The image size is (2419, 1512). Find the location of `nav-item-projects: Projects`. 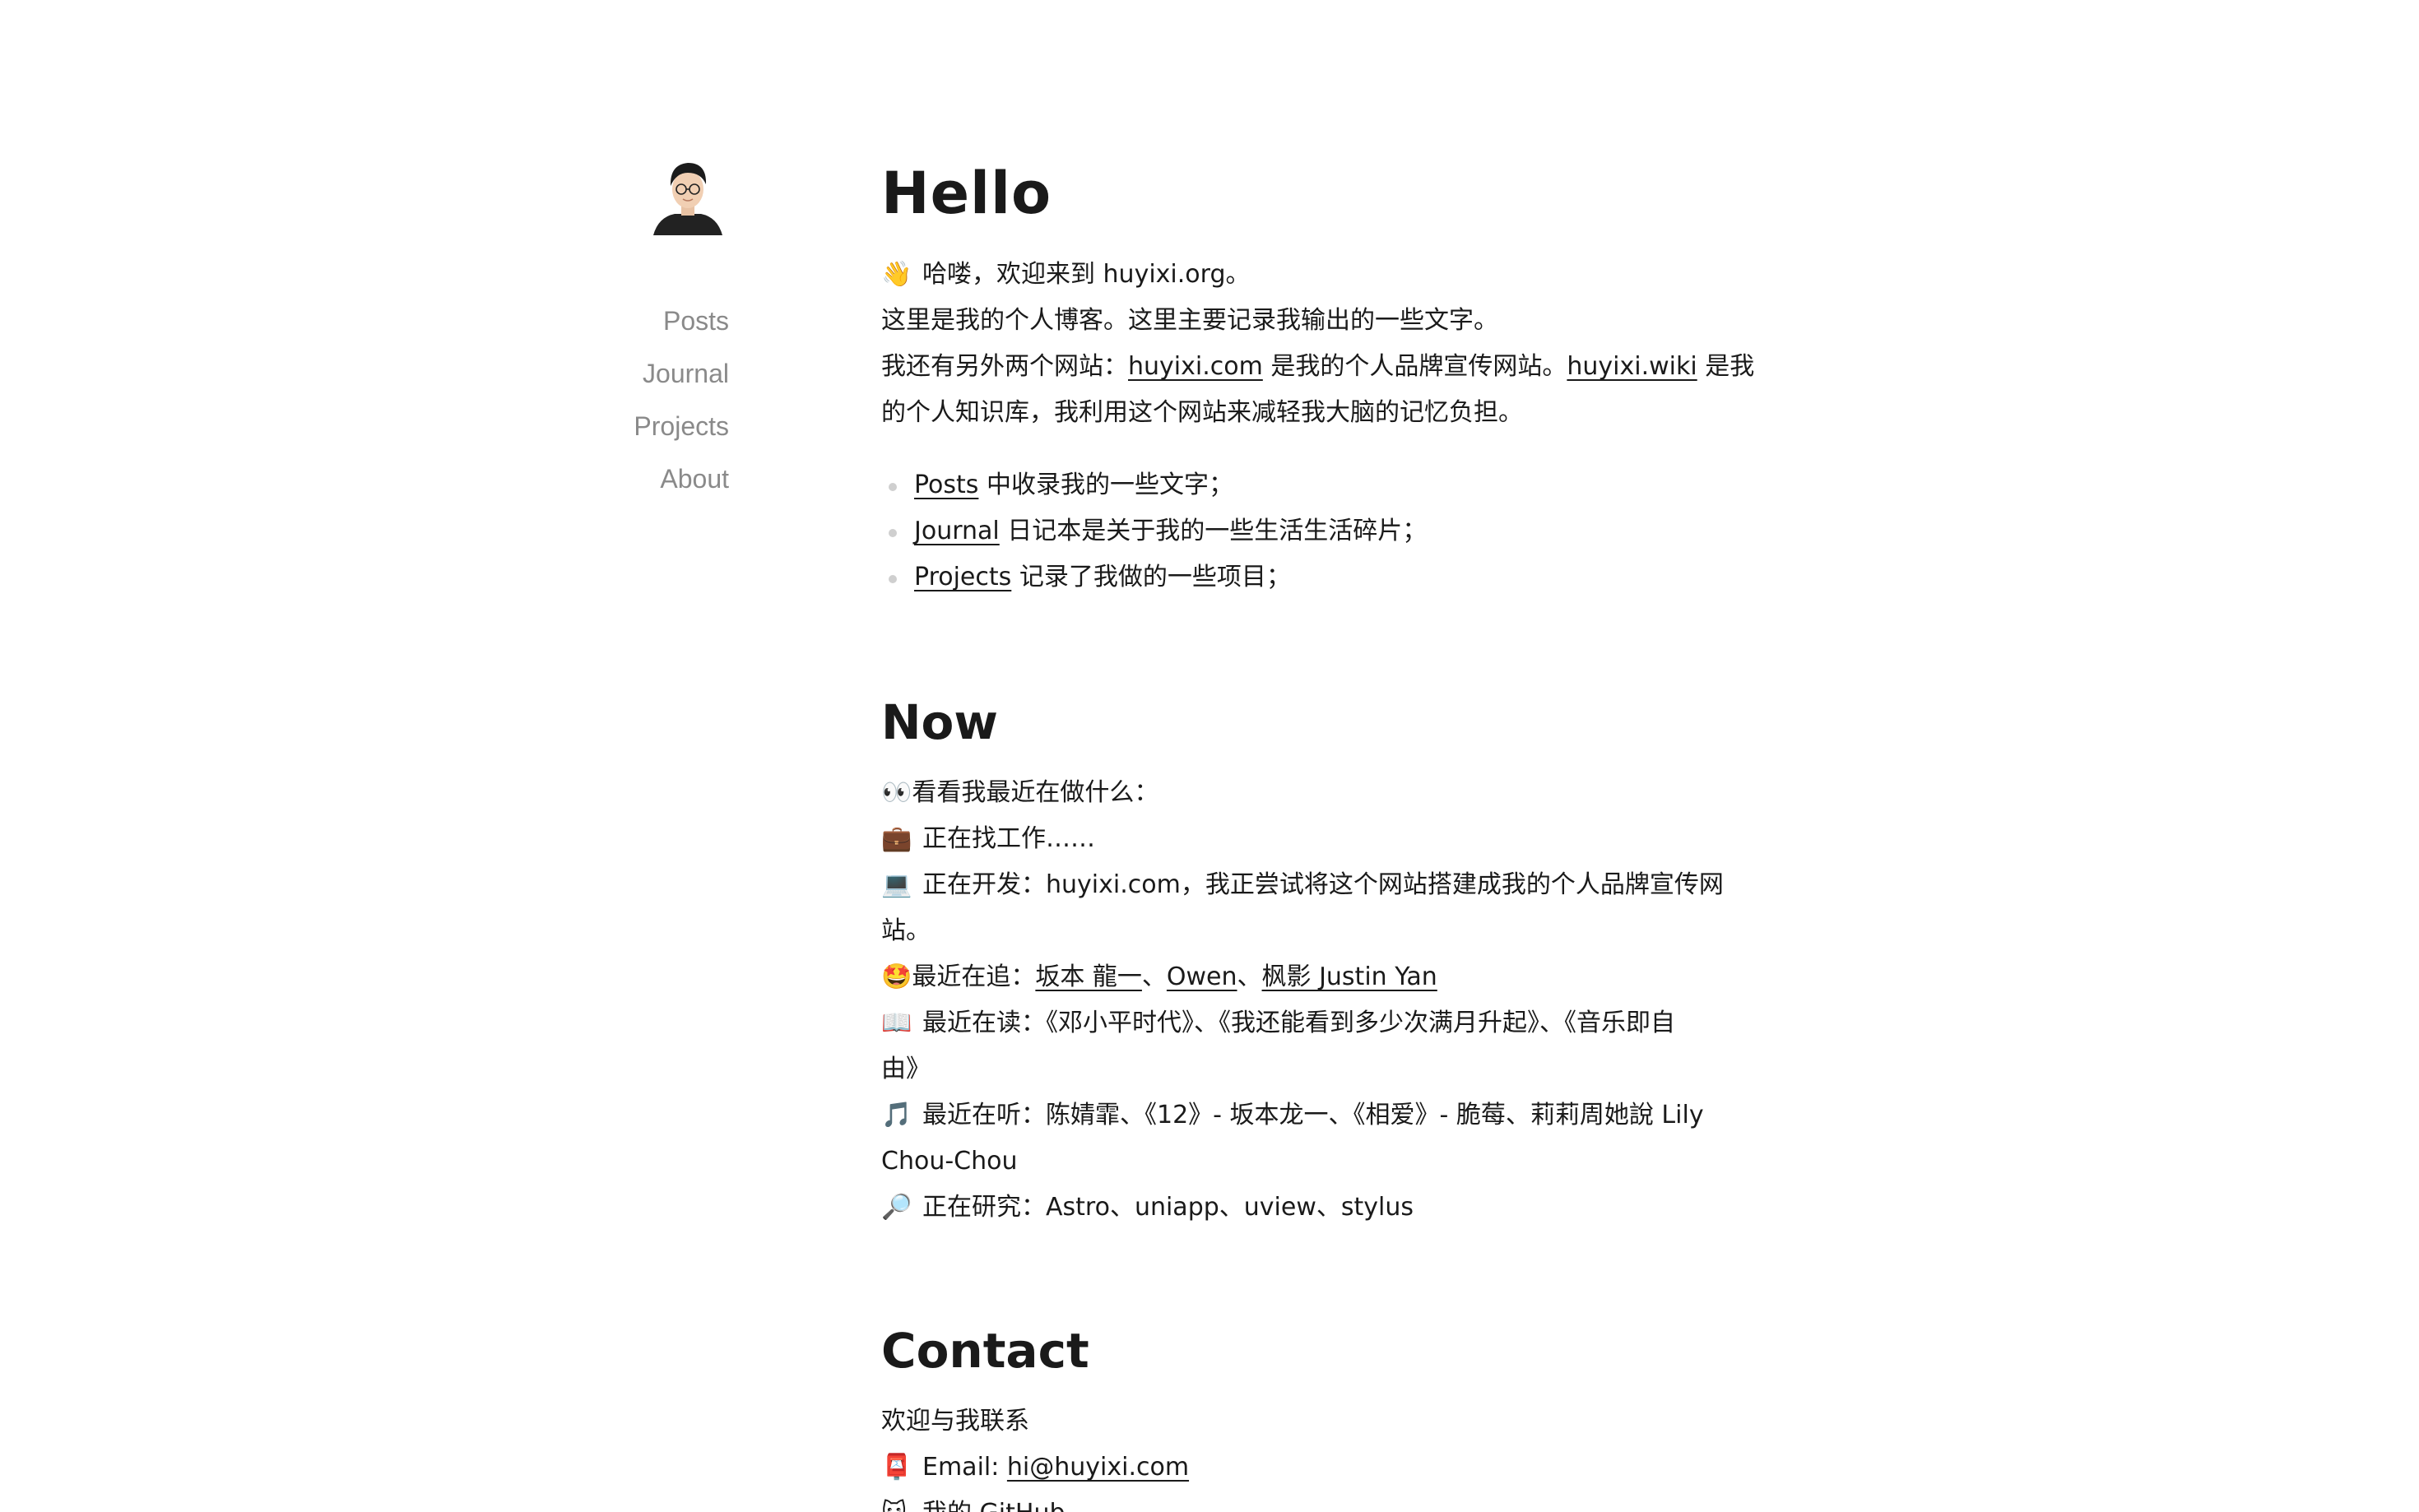

nav-item-projects: Projects is located at coordinates (652, 426).